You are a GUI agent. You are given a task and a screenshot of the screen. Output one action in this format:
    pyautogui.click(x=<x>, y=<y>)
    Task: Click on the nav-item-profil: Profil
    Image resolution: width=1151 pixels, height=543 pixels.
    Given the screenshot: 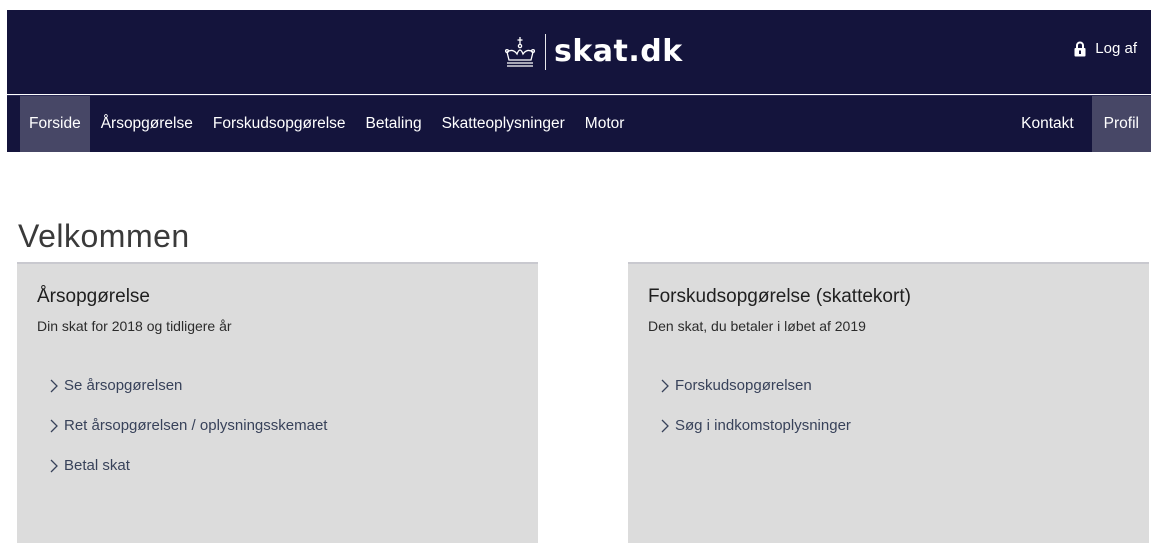 What is the action you would take?
    pyautogui.click(x=1121, y=124)
    